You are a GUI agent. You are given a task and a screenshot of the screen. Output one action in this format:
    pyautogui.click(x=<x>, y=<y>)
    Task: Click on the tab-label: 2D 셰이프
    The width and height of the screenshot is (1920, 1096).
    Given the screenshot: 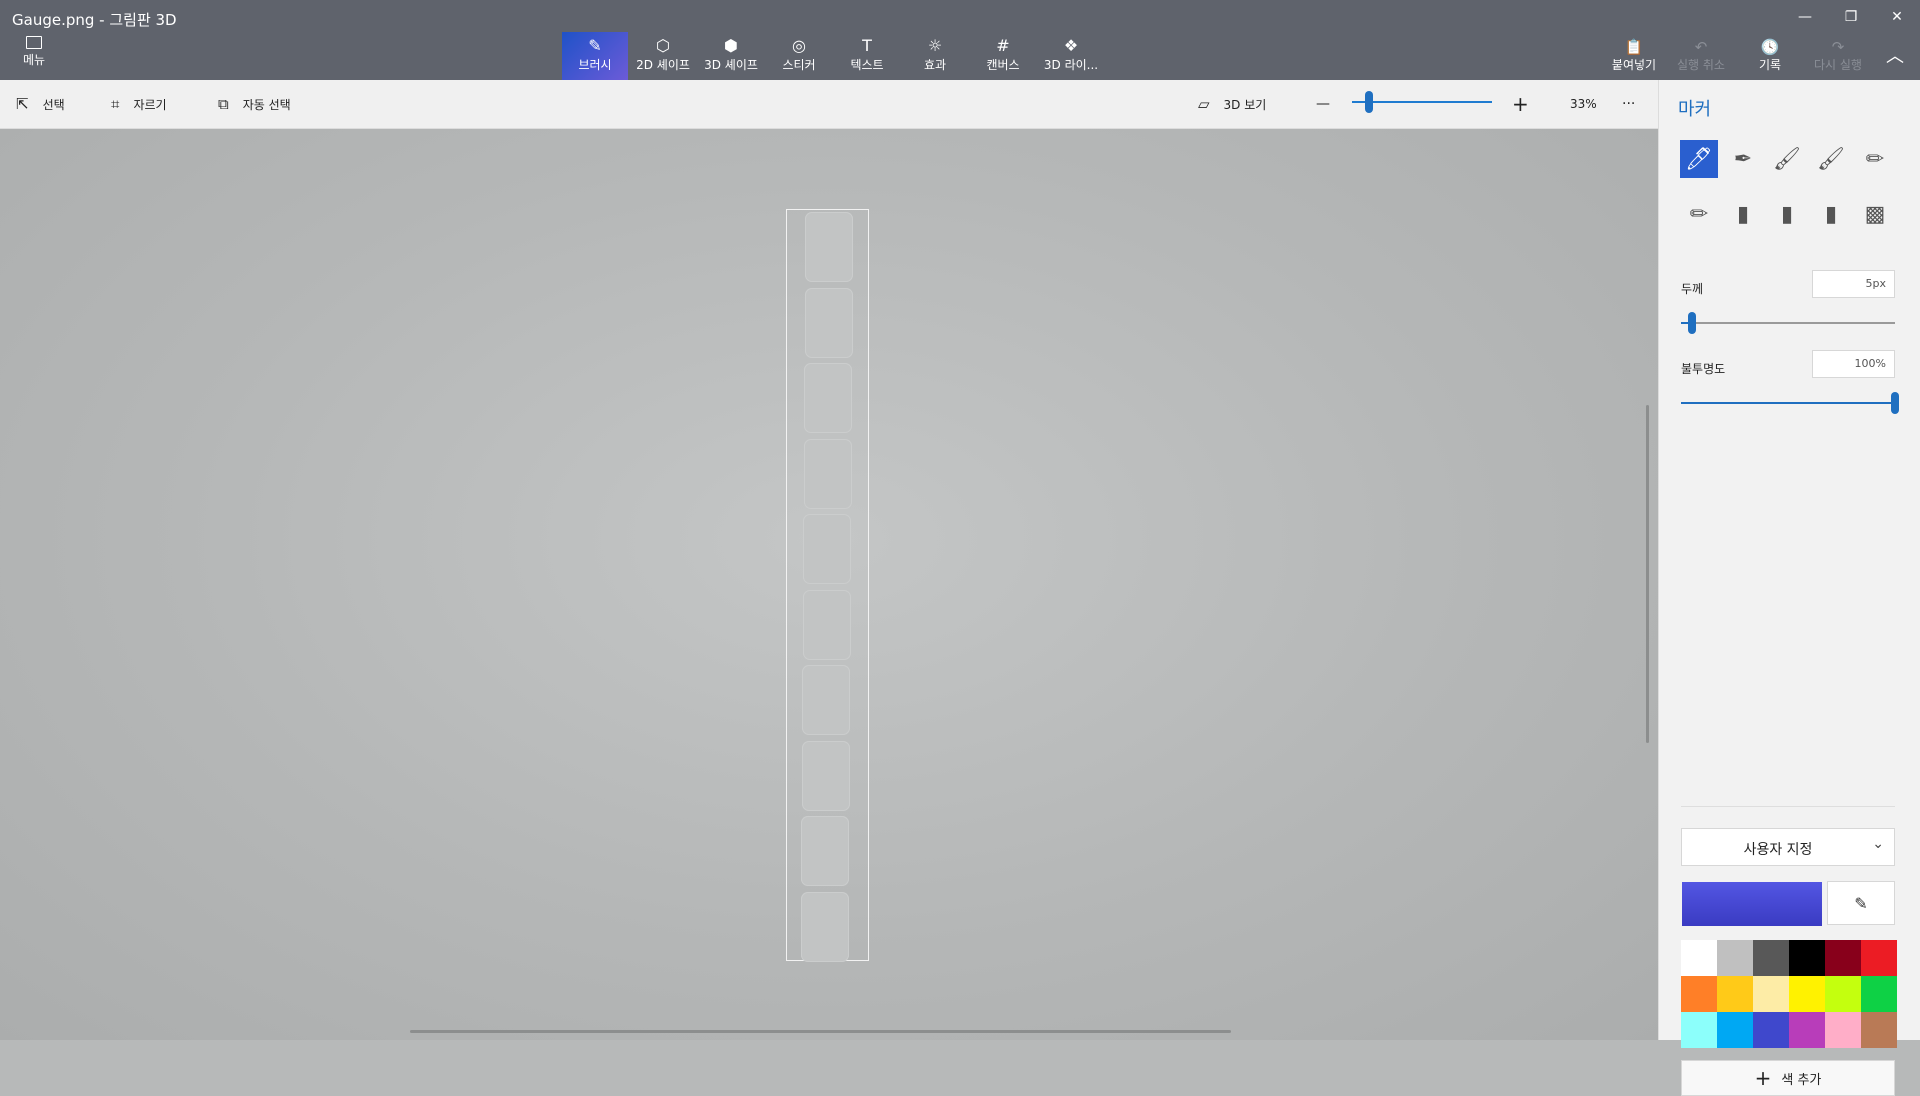 What is the action you would take?
    pyautogui.click(x=663, y=65)
    